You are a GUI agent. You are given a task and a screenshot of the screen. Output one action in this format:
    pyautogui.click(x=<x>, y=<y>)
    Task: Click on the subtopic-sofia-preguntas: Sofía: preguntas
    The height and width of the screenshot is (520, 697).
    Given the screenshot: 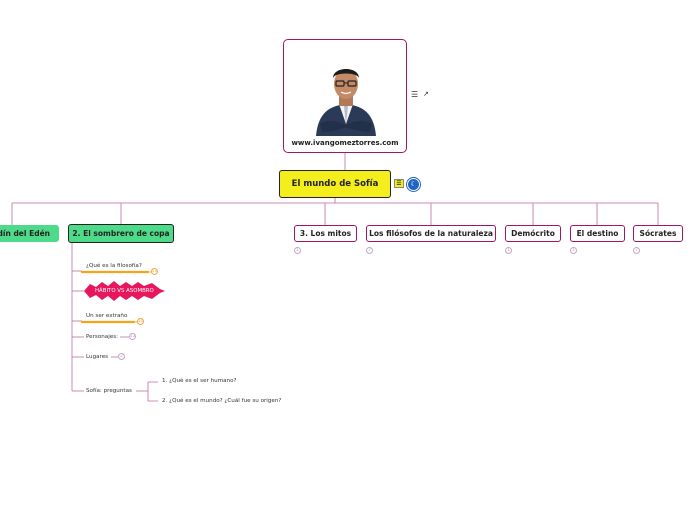 What is the action you would take?
    pyautogui.click(x=109, y=391)
    